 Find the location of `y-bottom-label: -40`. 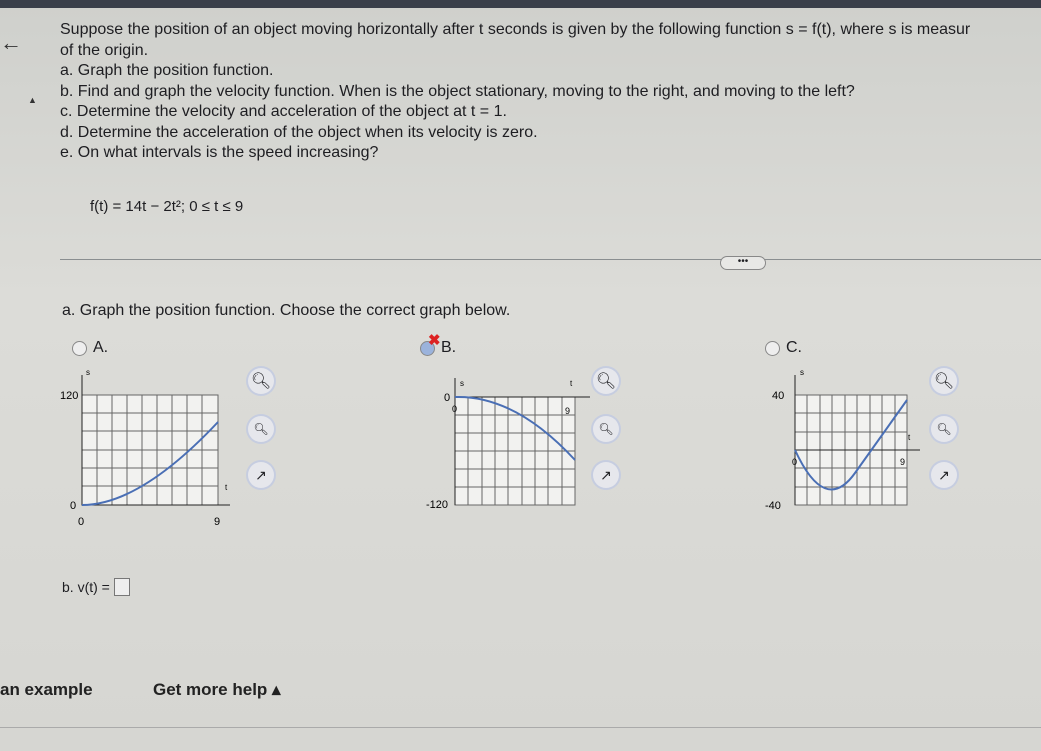

y-bottom-label: -40 is located at coordinates (773, 506).